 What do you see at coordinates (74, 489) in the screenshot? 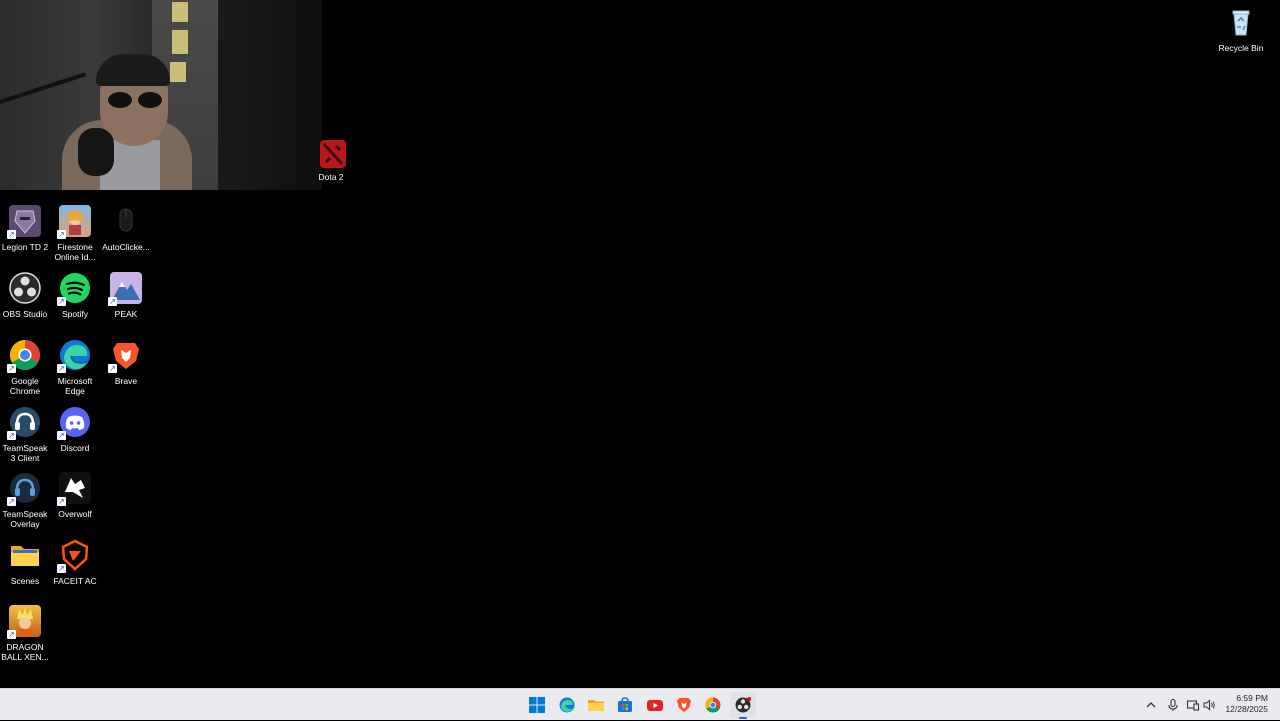
I see `overwolf-icon: ↗` at bounding box center [74, 489].